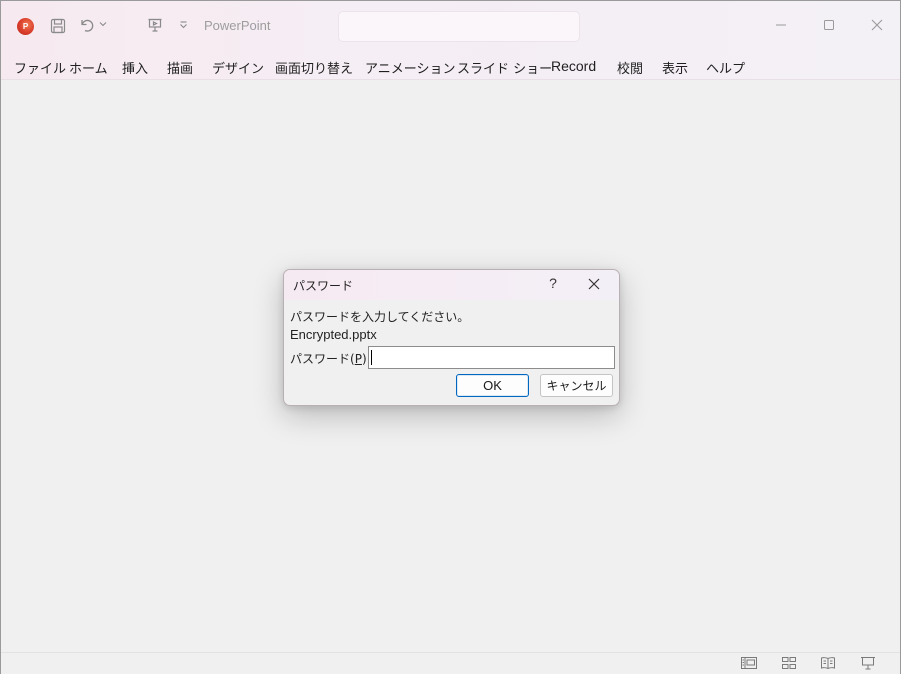 Image resolution: width=901 pixels, height=674 pixels. What do you see at coordinates (87, 25) in the screenshot?
I see `undo-icon` at bounding box center [87, 25].